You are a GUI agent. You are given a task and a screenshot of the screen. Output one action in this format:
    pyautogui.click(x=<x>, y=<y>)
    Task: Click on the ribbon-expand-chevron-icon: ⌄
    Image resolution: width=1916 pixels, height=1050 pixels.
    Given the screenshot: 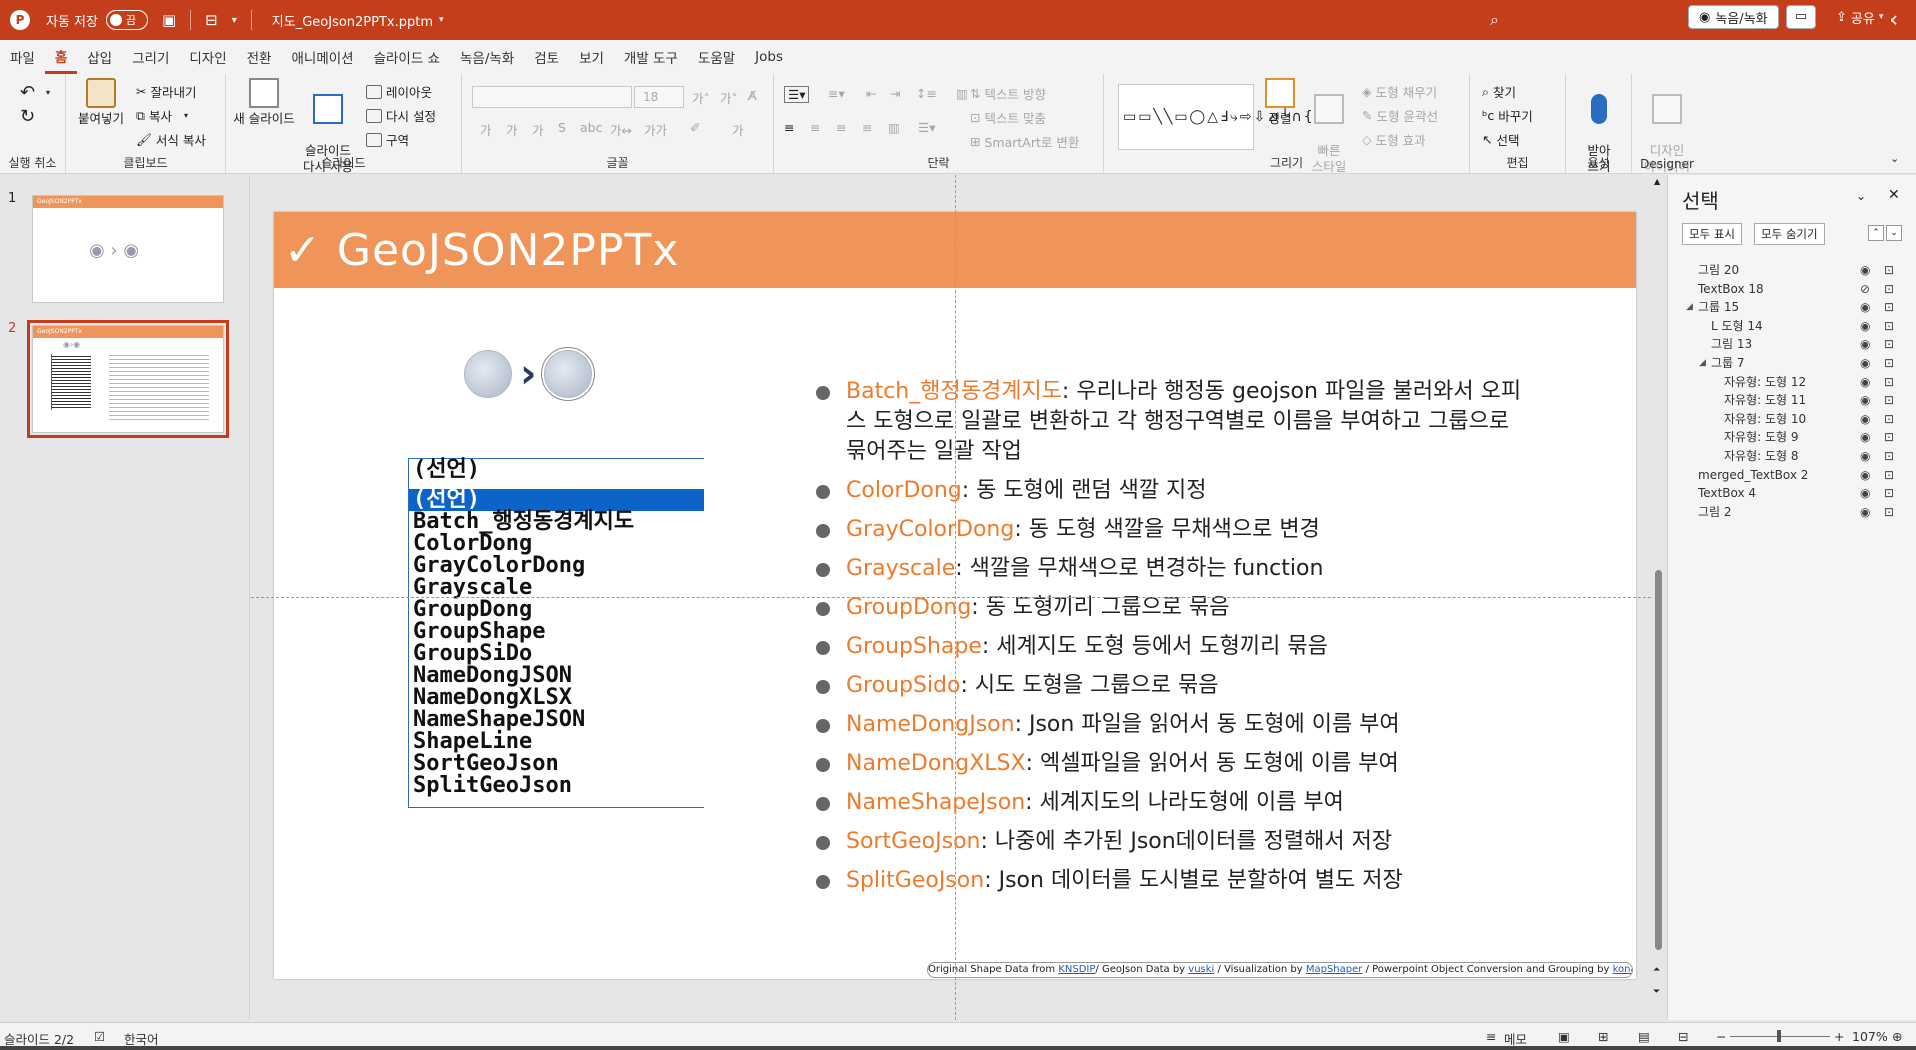 What is the action you would take?
    pyautogui.click(x=1894, y=158)
    